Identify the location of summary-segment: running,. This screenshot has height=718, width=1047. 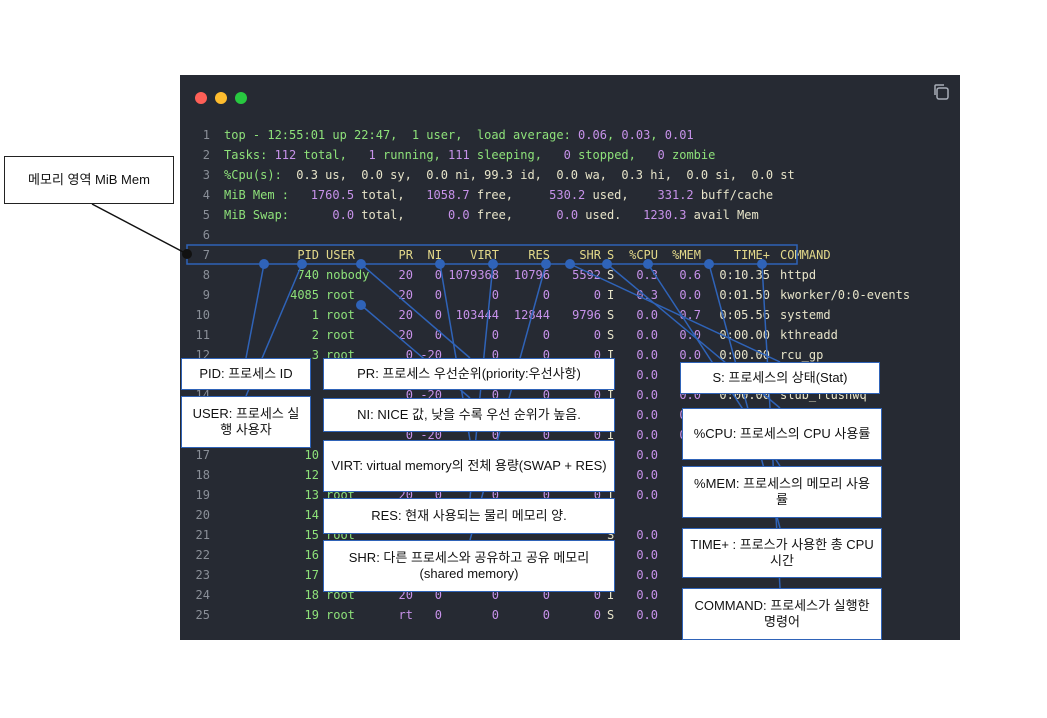
(411, 155).